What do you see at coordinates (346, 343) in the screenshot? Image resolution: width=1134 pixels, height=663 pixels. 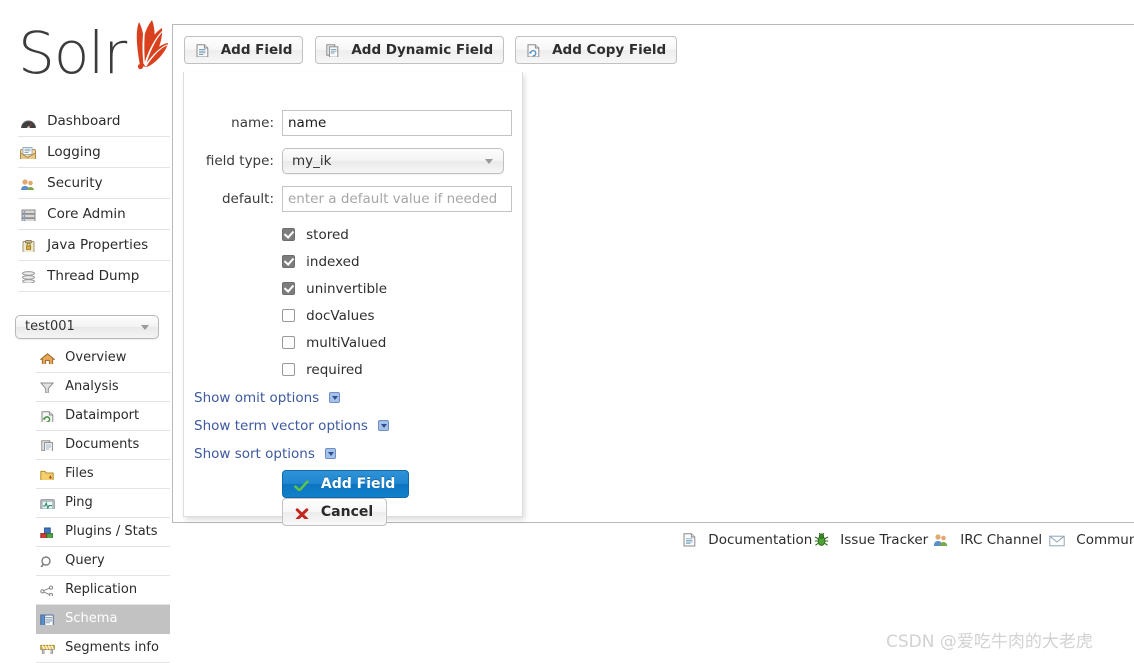 I see `checkbox-multivalued-label: multiValued` at bounding box center [346, 343].